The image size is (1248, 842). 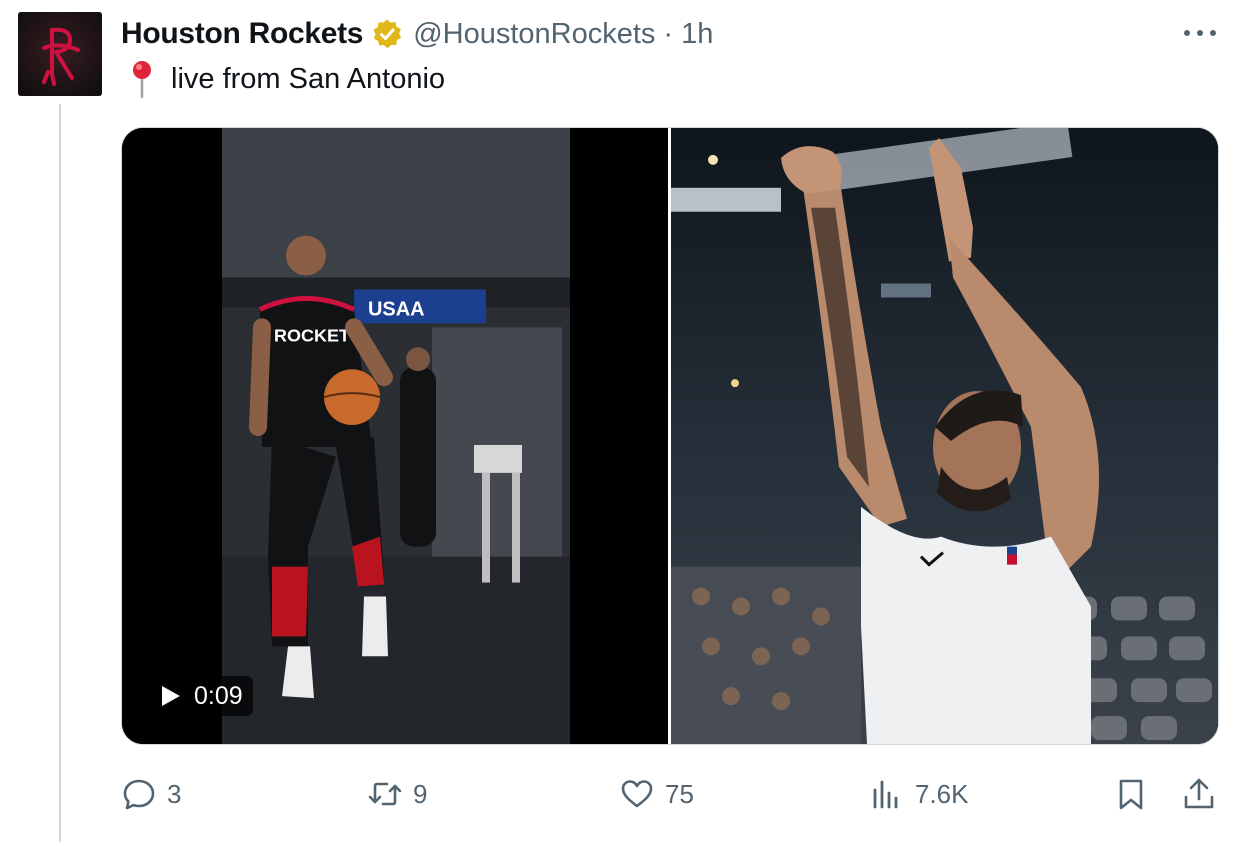 I want to click on author-name: Houston Rockets, so click(x=242, y=34).